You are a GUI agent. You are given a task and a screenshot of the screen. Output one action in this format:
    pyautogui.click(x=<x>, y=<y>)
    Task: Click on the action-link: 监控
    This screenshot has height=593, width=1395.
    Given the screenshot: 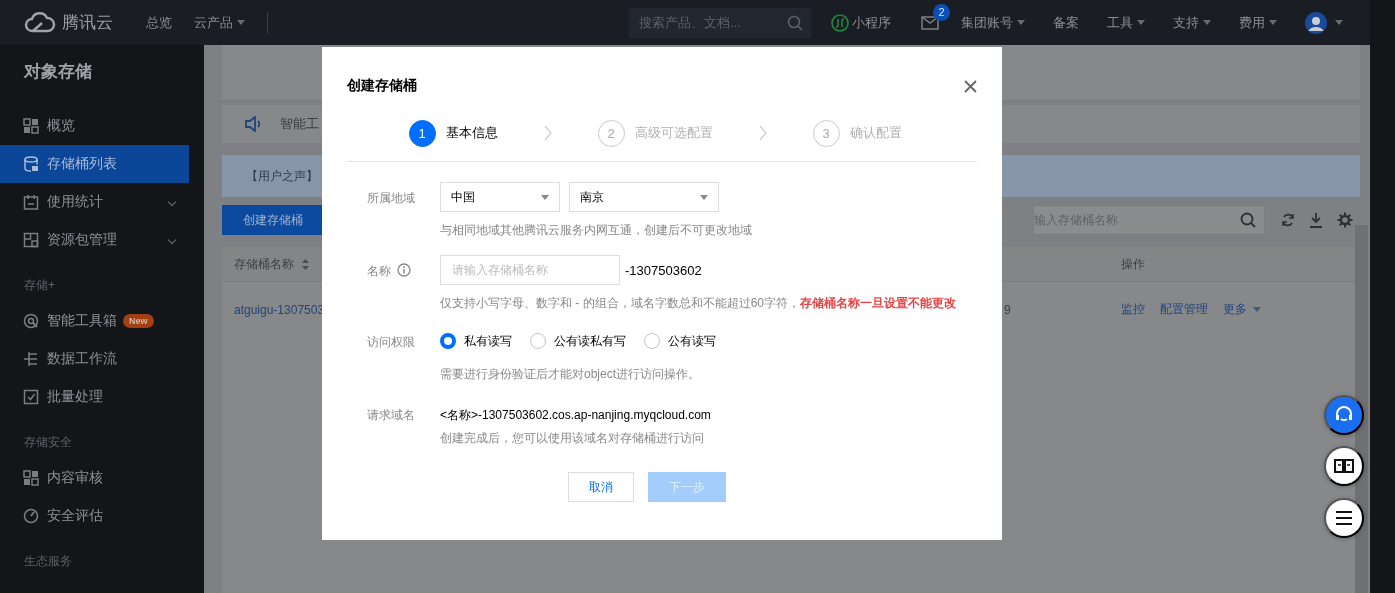 What is the action you would take?
    pyautogui.click(x=1133, y=309)
    